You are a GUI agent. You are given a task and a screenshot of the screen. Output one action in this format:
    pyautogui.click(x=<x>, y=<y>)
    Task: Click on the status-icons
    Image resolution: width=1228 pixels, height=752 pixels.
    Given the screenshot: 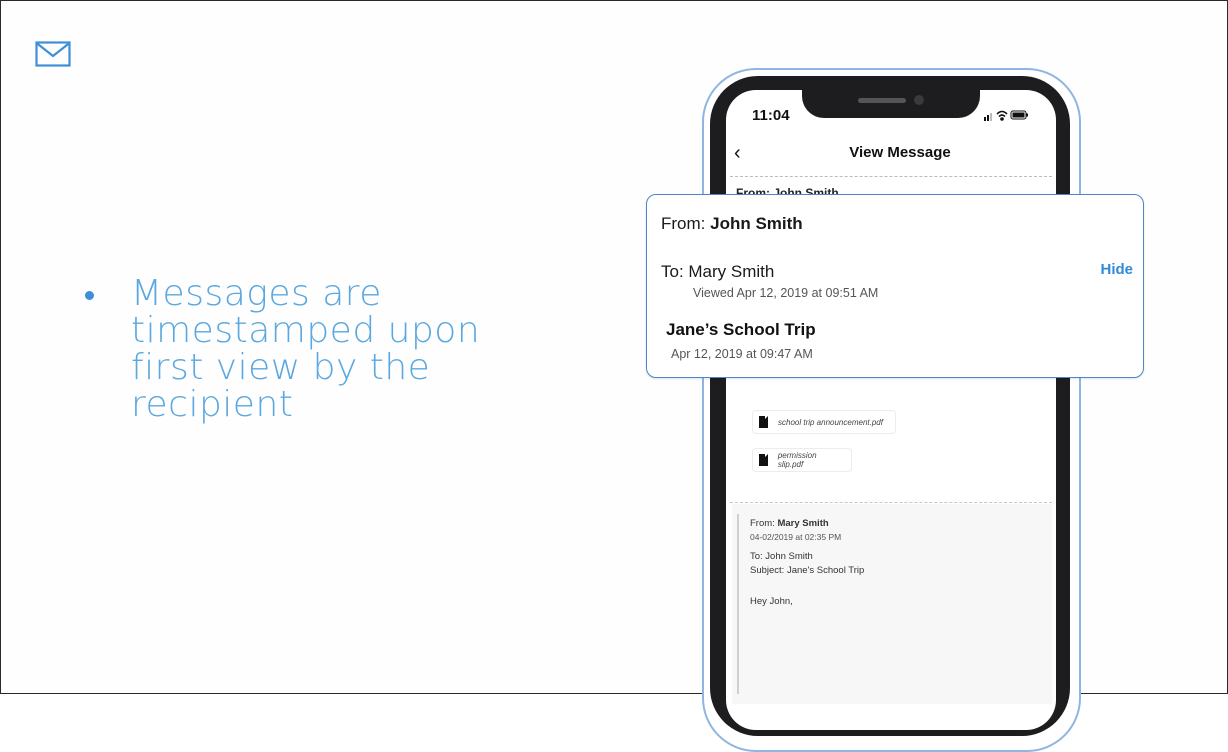 What is the action you would take?
    pyautogui.click(x=1006, y=115)
    